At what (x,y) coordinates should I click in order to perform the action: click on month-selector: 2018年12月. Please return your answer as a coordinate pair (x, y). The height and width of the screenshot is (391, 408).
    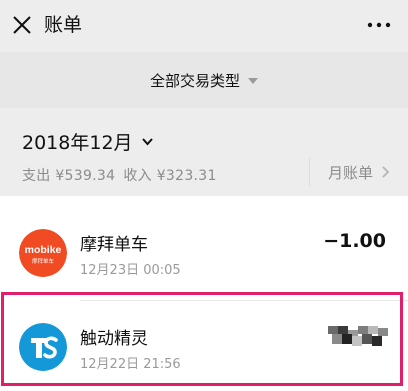
    Looking at the image, I should click on (88, 141).